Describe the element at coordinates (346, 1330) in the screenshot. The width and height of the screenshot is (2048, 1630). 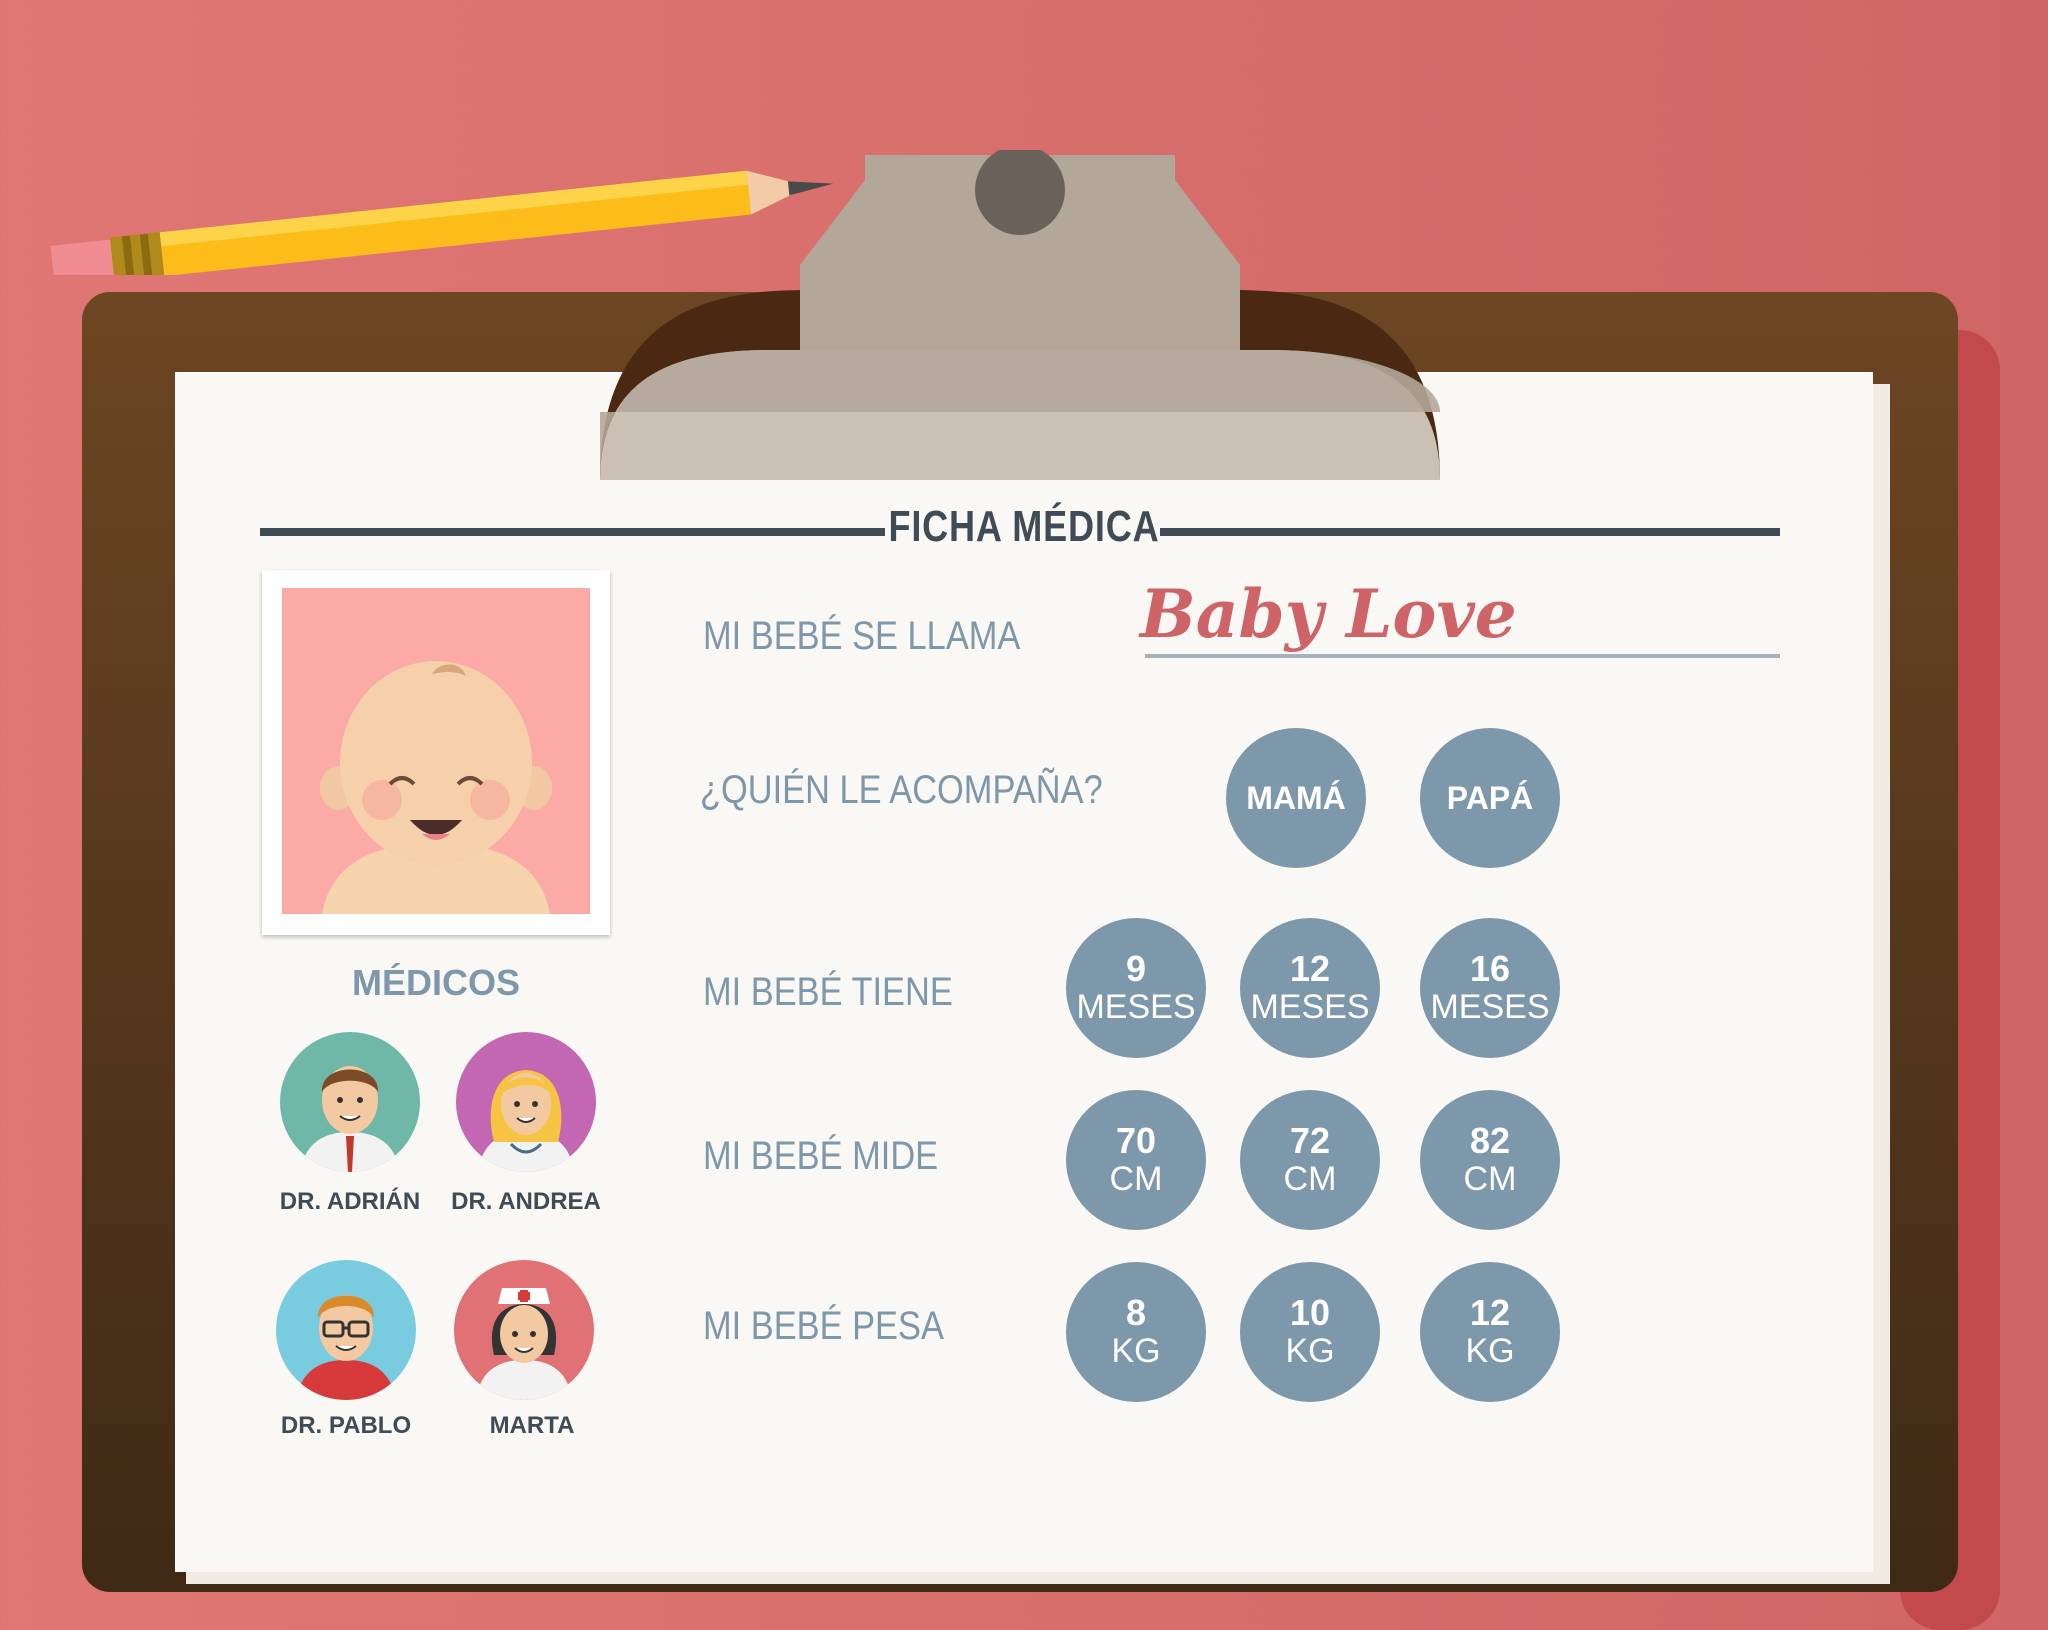
I see `glasses-doctor-icon` at that location.